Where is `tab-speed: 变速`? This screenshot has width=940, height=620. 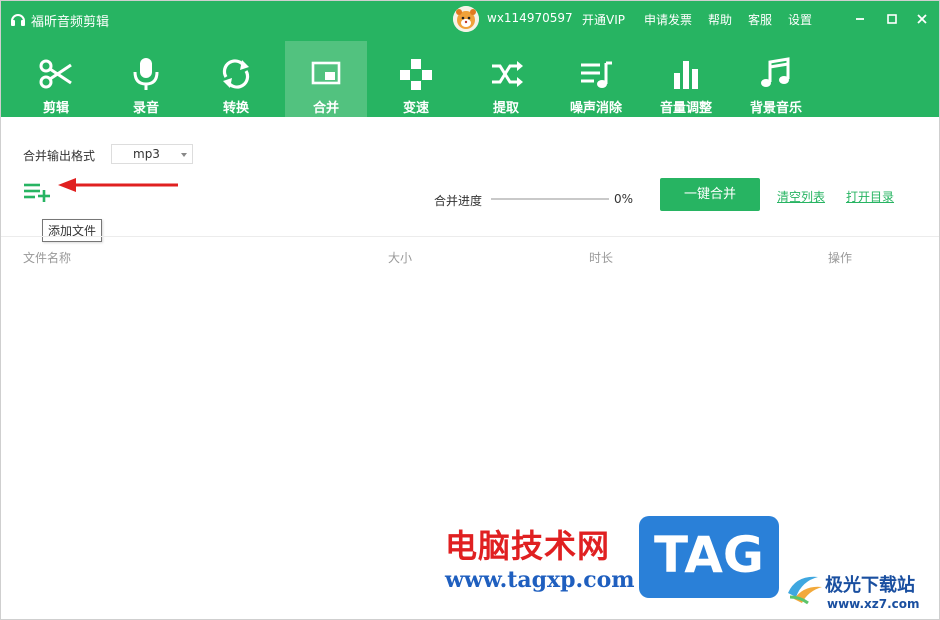
tab-speed: 变速 is located at coordinates (416, 82).